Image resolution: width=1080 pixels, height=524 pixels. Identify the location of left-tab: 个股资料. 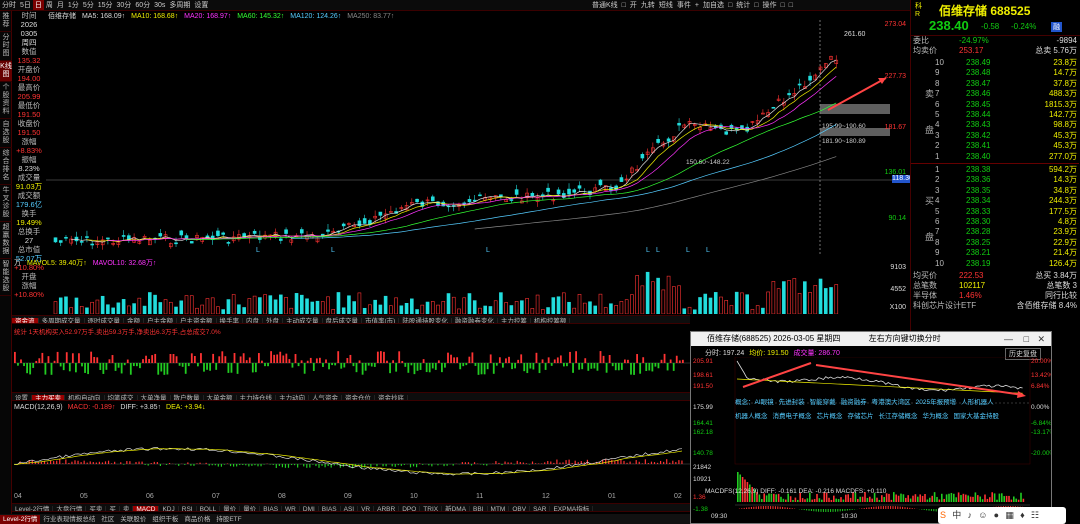
(6, 100).